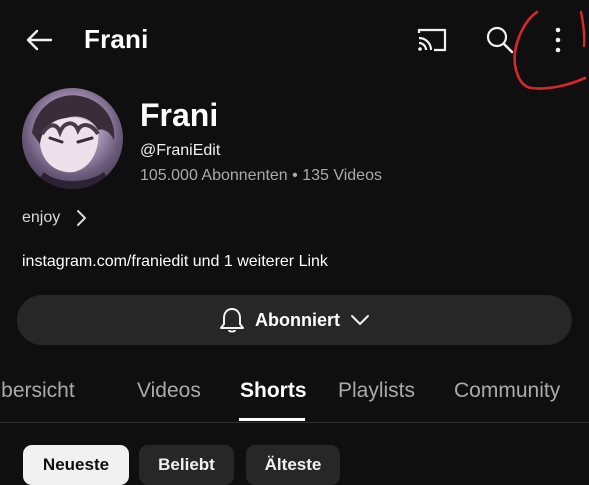 This screenshot has width=589, height=485. Describe the element at coordinates (179, 115) in the screenshot. I see `channel-name: Frani` at that location.